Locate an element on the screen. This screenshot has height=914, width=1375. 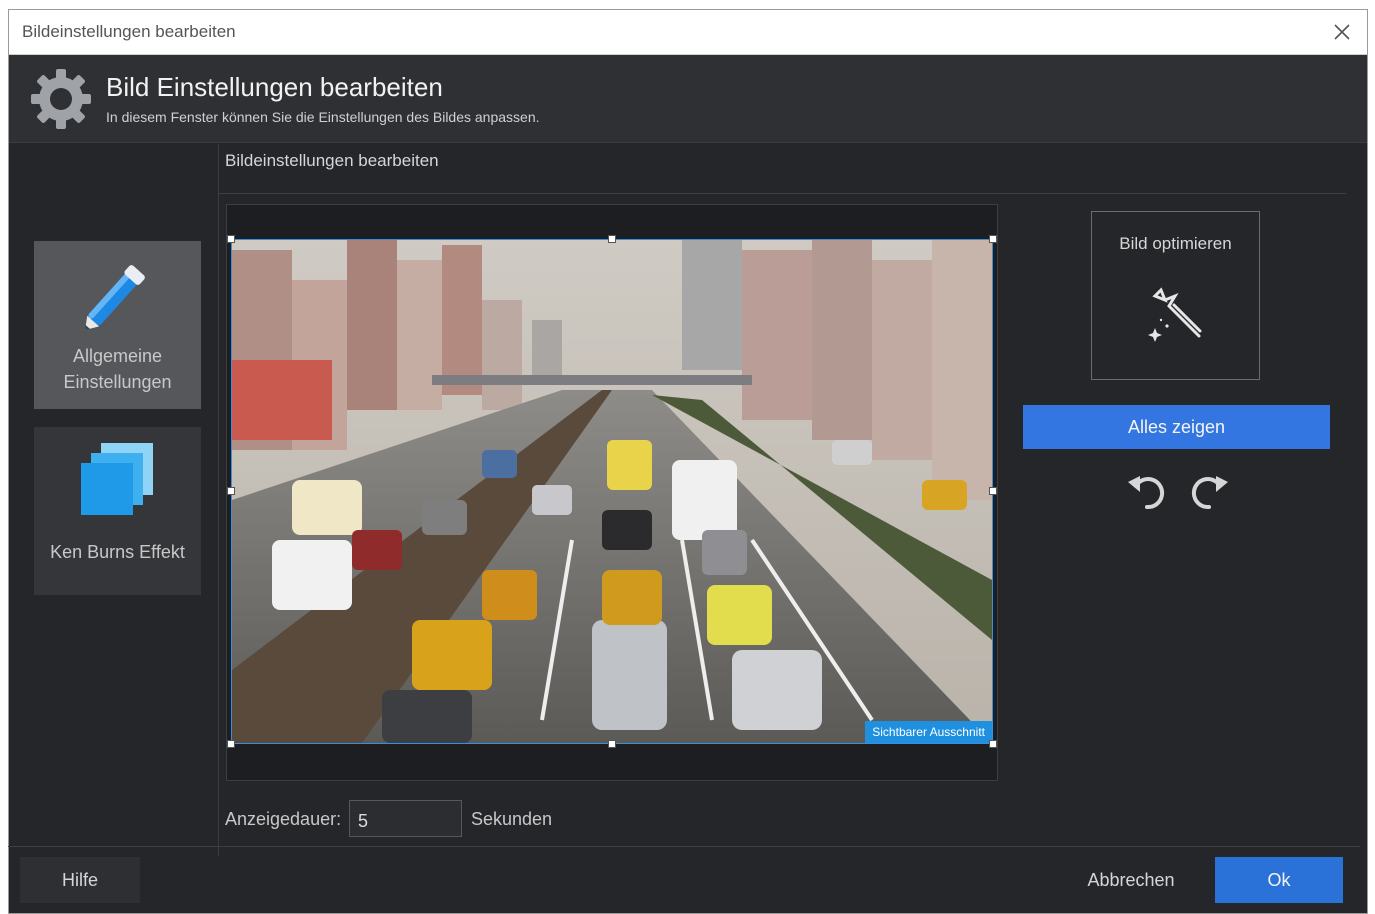
optimize-image-button: Bild optimieren is located at coordinates (1175, 295).